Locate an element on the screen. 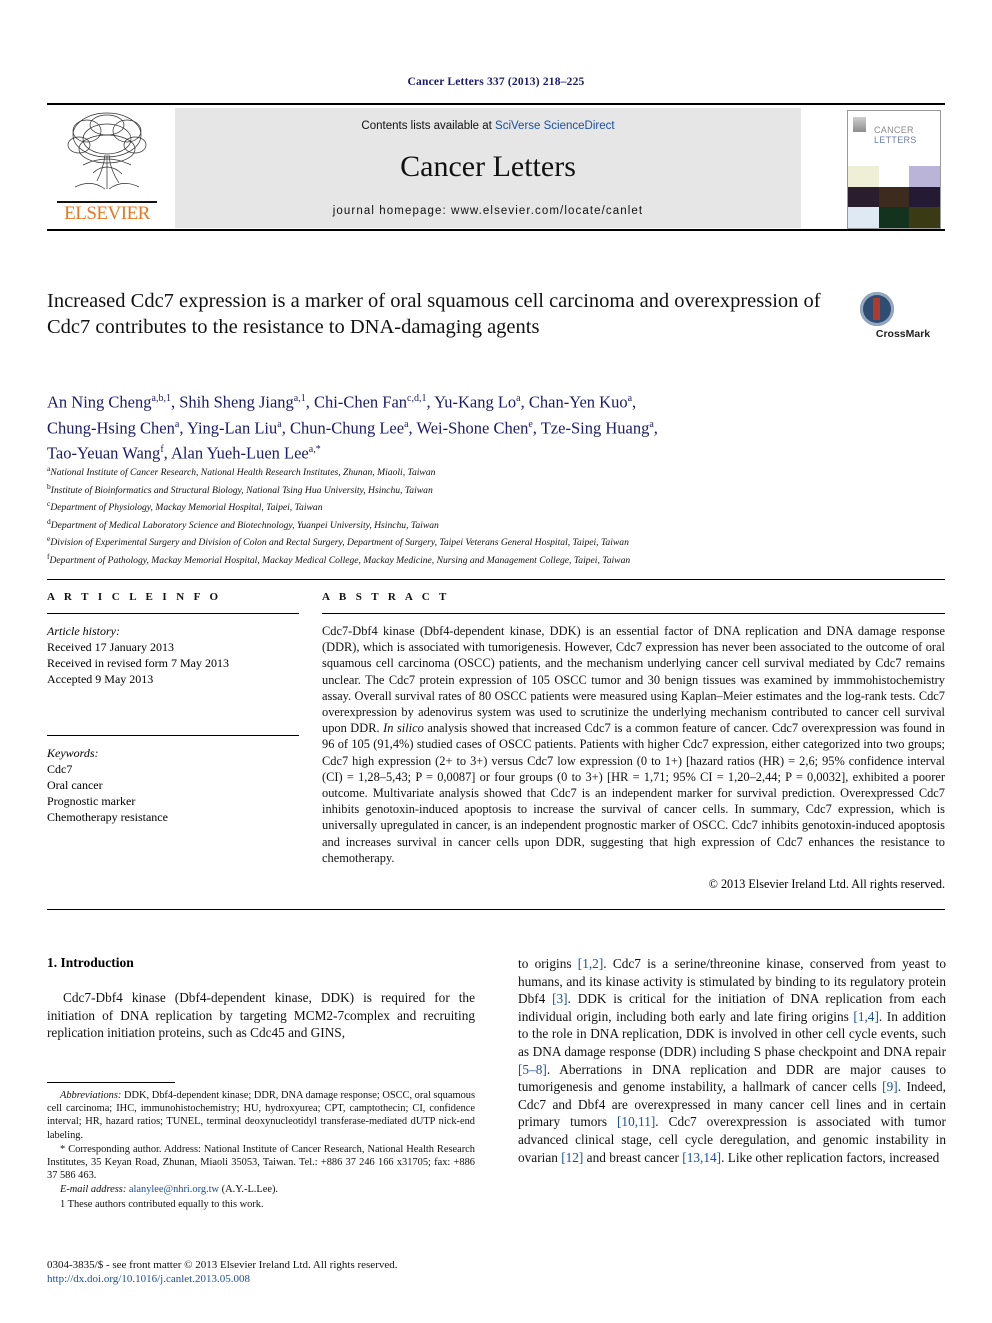 The width and height of the screenshot is (992, 1323). article-history-label: Article history: is located at coordinates (83, 631).